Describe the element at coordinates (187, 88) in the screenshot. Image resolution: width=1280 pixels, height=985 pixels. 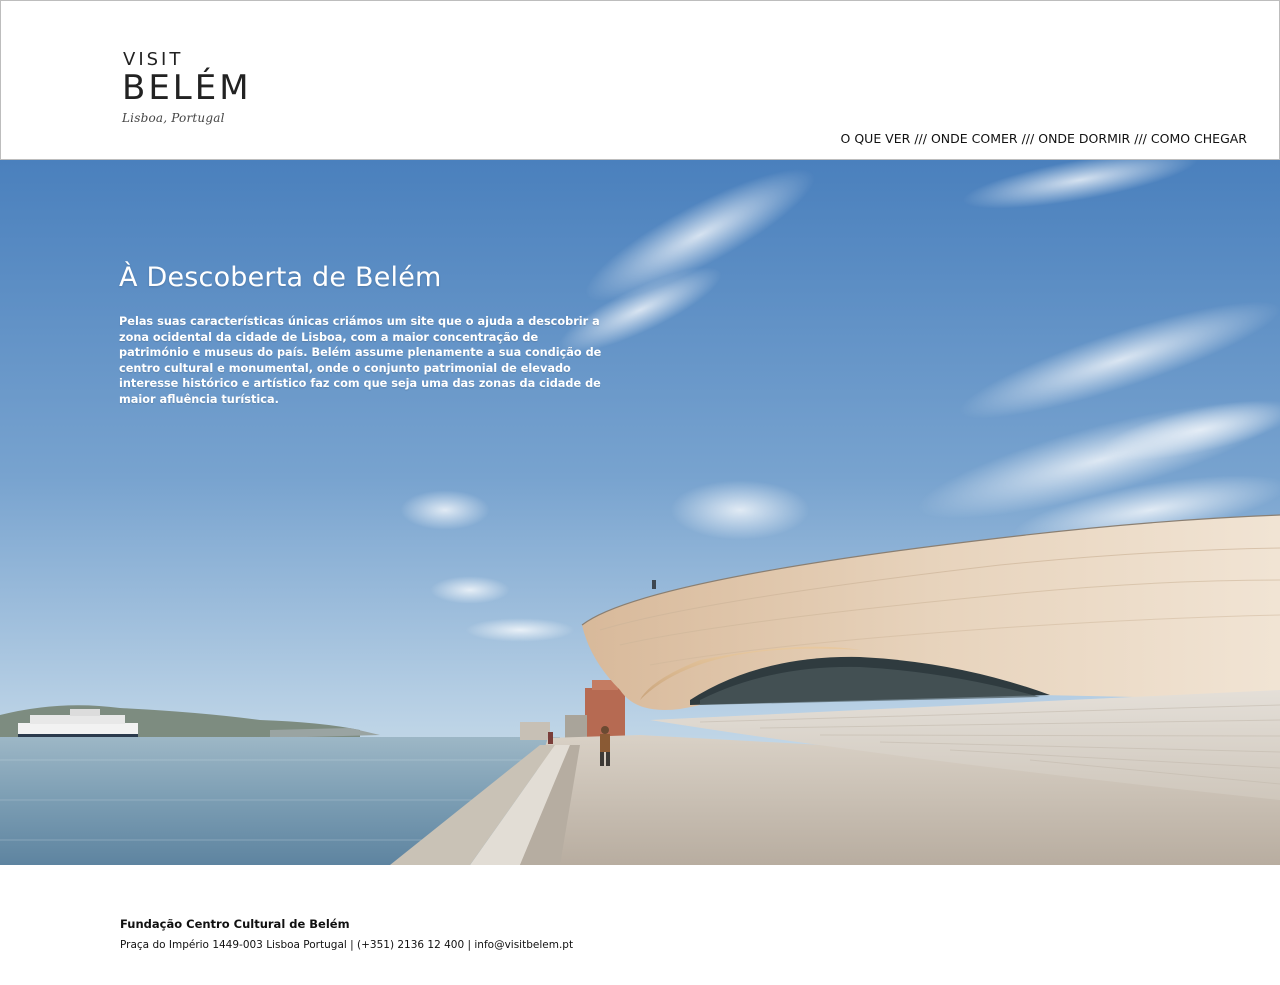
I see `logo-belem-text: BELÉM` at that location.